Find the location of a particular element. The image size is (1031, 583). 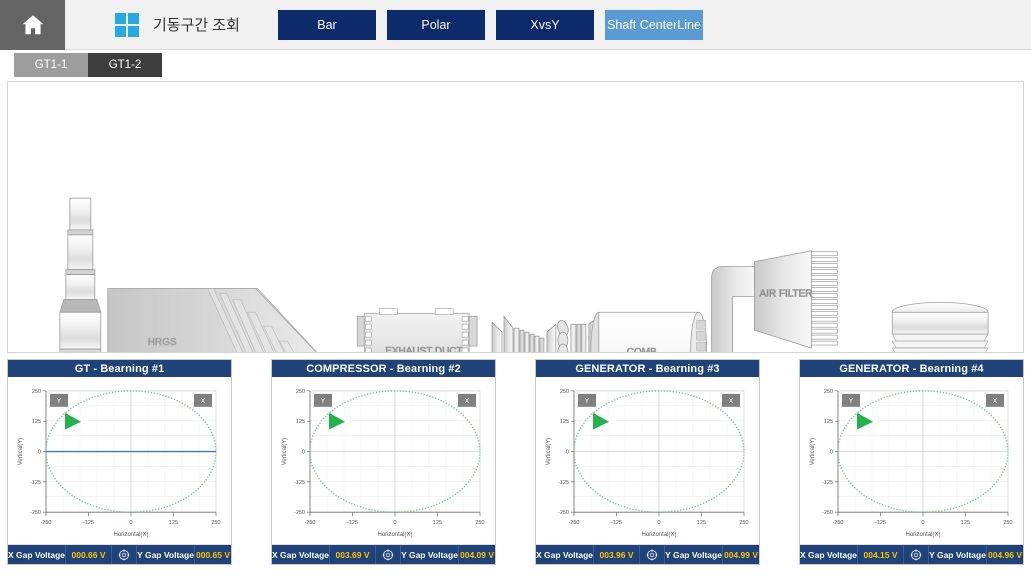

x-gap-voltage-label-4: X Gap Voltage is located at coordinates (829, 554).